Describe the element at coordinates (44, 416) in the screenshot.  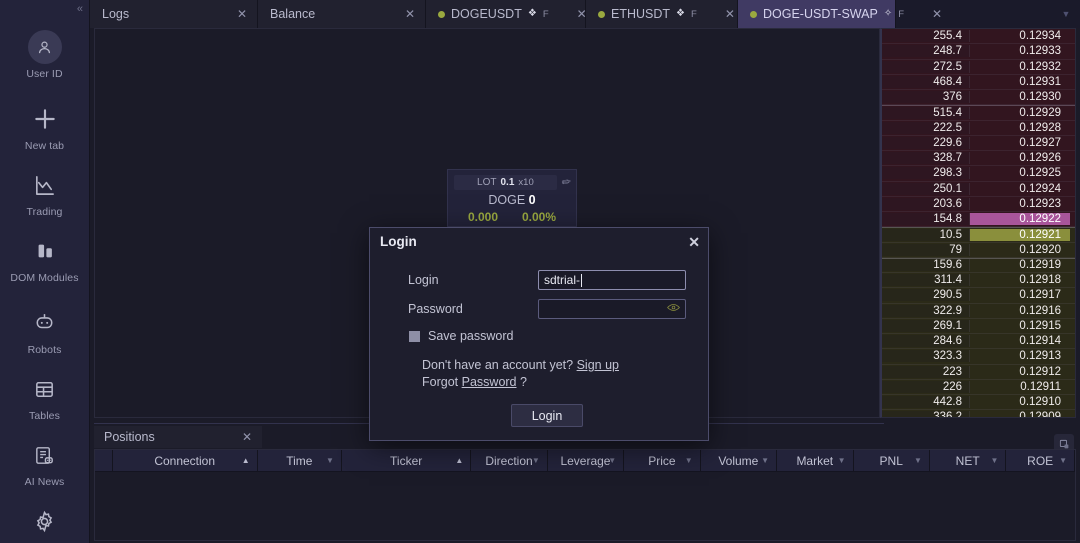
I see `sidebar-item-label: Tables` at that location.